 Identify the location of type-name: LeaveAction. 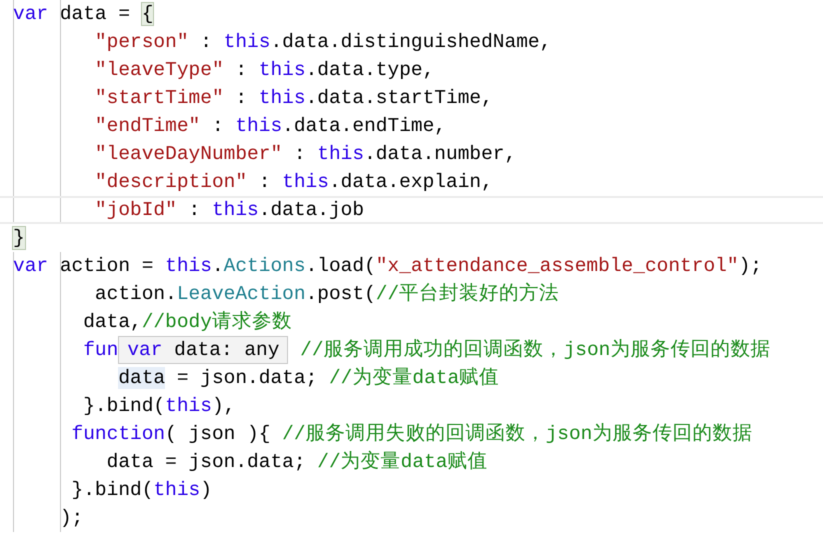
(241, 294).